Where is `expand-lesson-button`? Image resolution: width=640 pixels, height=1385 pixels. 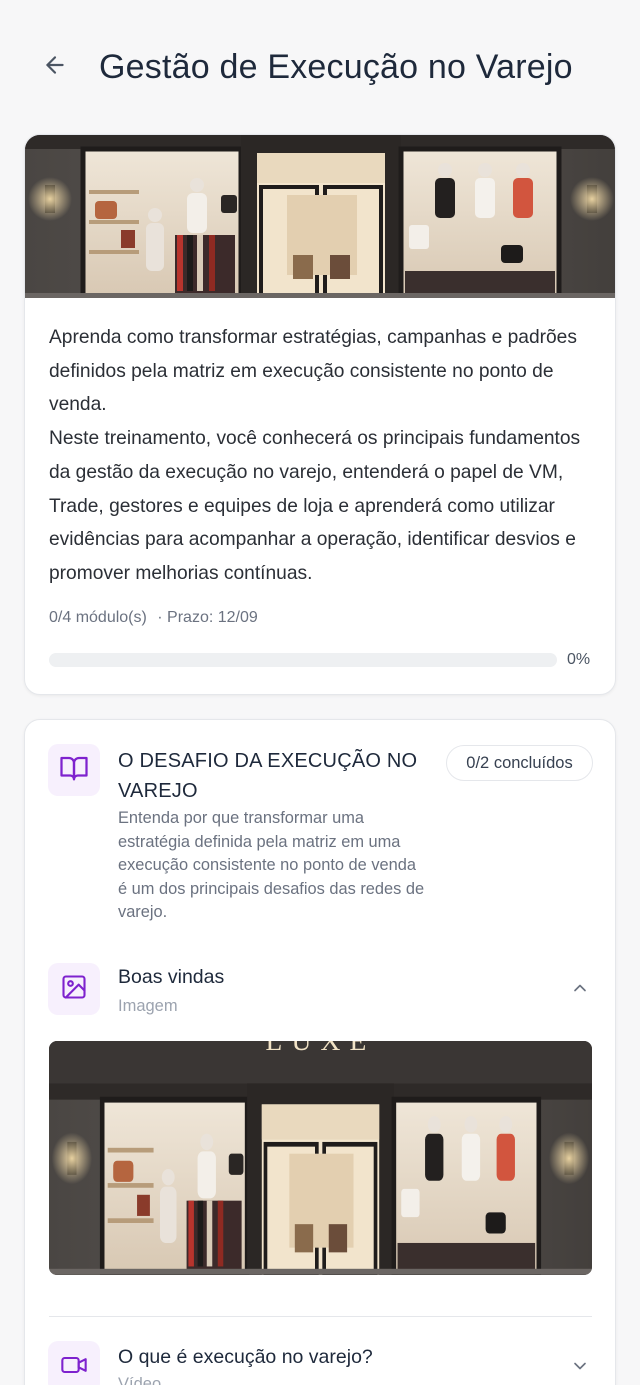 expand-lesson-button is located at coordinates (580, 1368).